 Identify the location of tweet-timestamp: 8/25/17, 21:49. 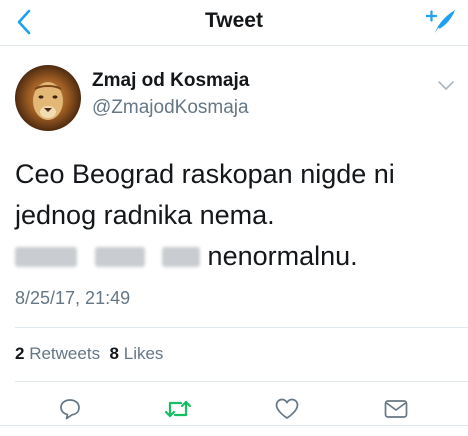
(73, 298).